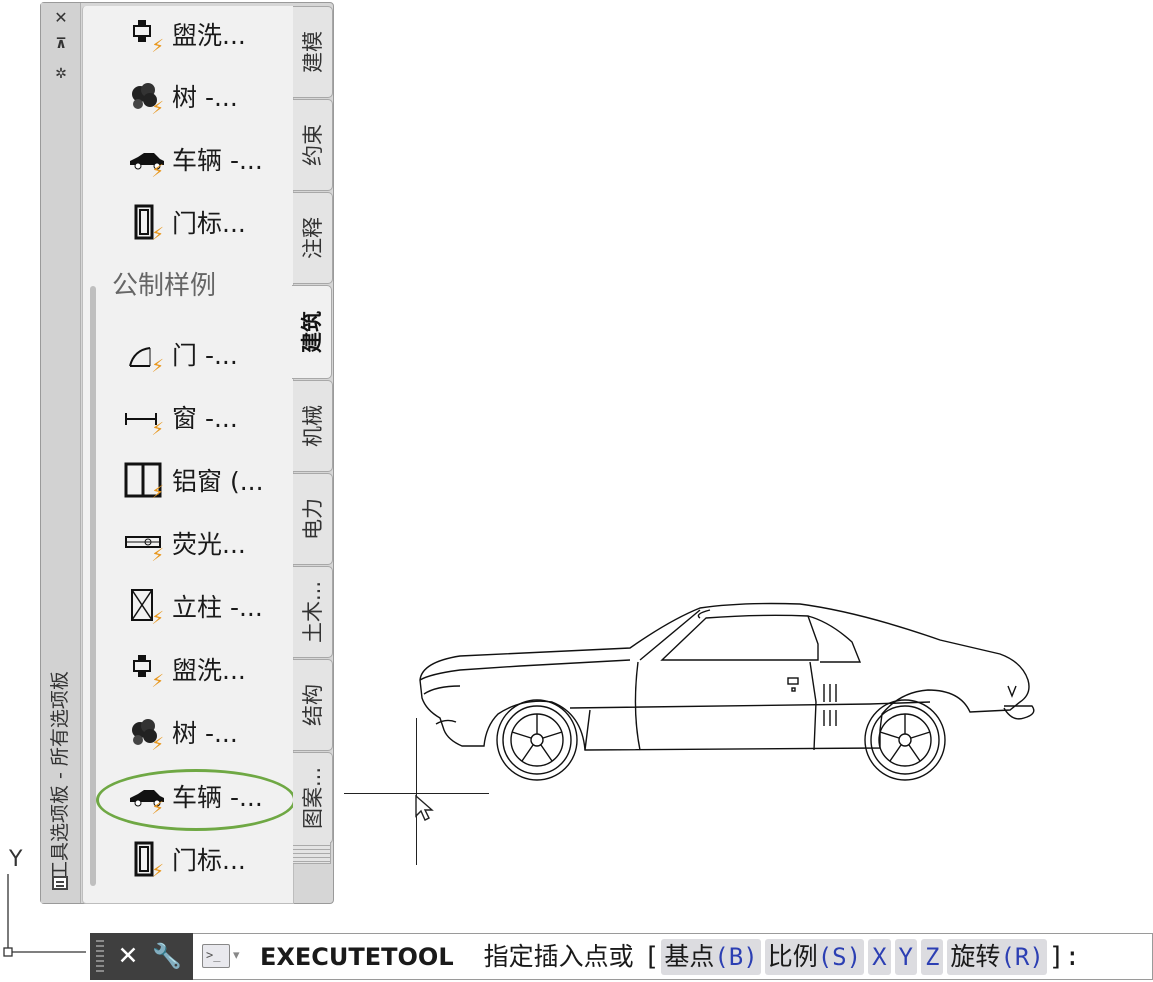 The width and height of the screenshot is (1153, 982). Describe the element at coordinates (997, 957) in the screenshot. I see `option-rotate: 旋转(R)` at that location.